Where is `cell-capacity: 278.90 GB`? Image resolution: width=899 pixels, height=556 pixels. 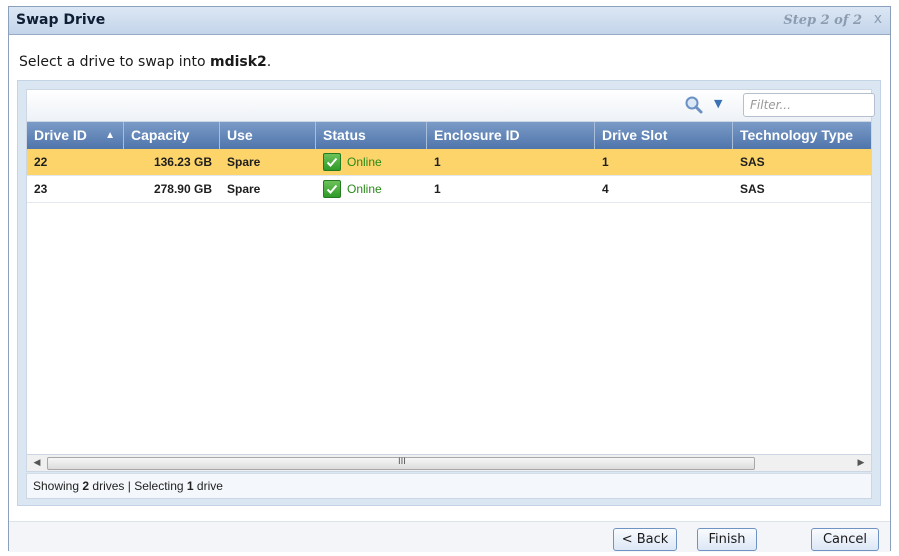 cell-capacity: 278.90 GB is located at coordinates (182, 189).